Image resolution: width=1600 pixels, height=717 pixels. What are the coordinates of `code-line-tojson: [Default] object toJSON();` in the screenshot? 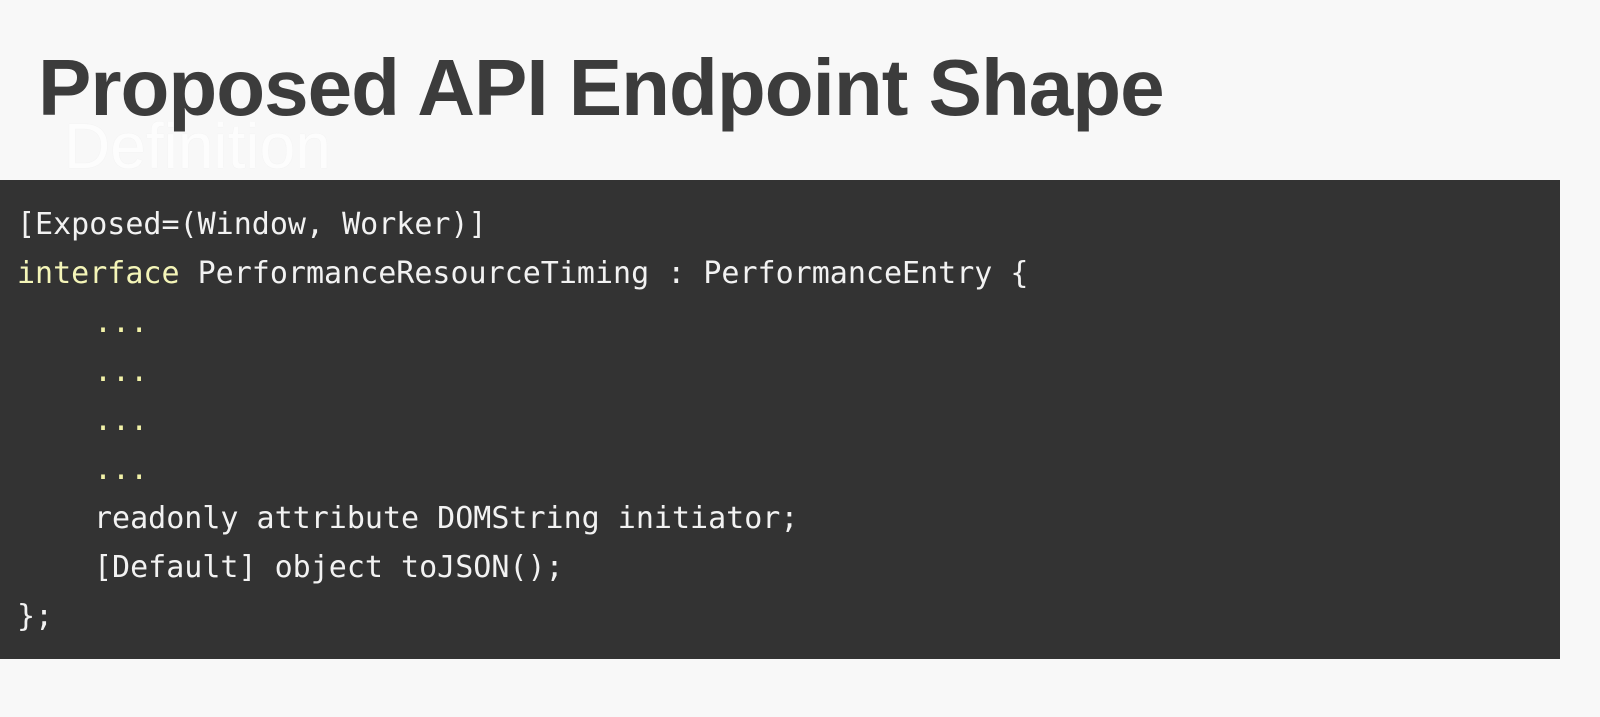 It's located at (329, 567).